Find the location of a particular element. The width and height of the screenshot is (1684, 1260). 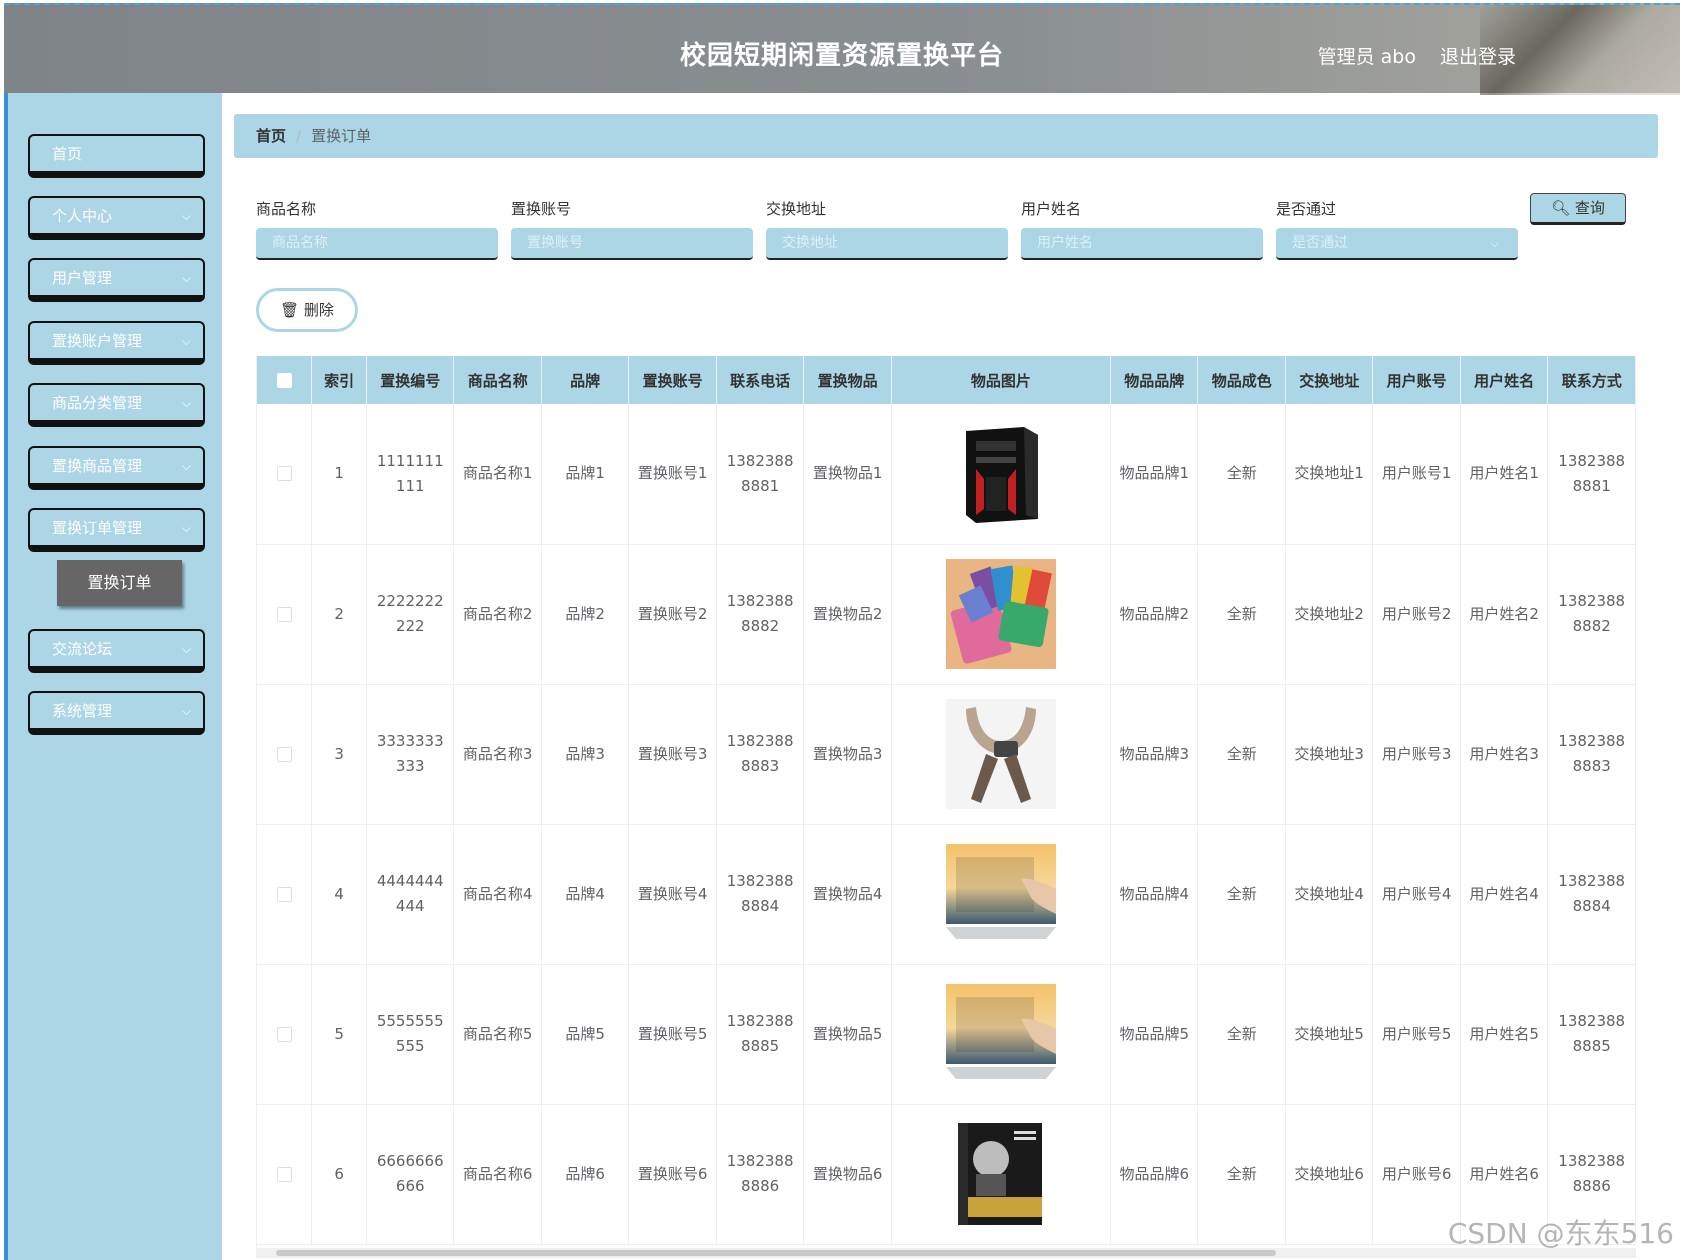

select-all-checkbox is located at coordinates (284, 380).